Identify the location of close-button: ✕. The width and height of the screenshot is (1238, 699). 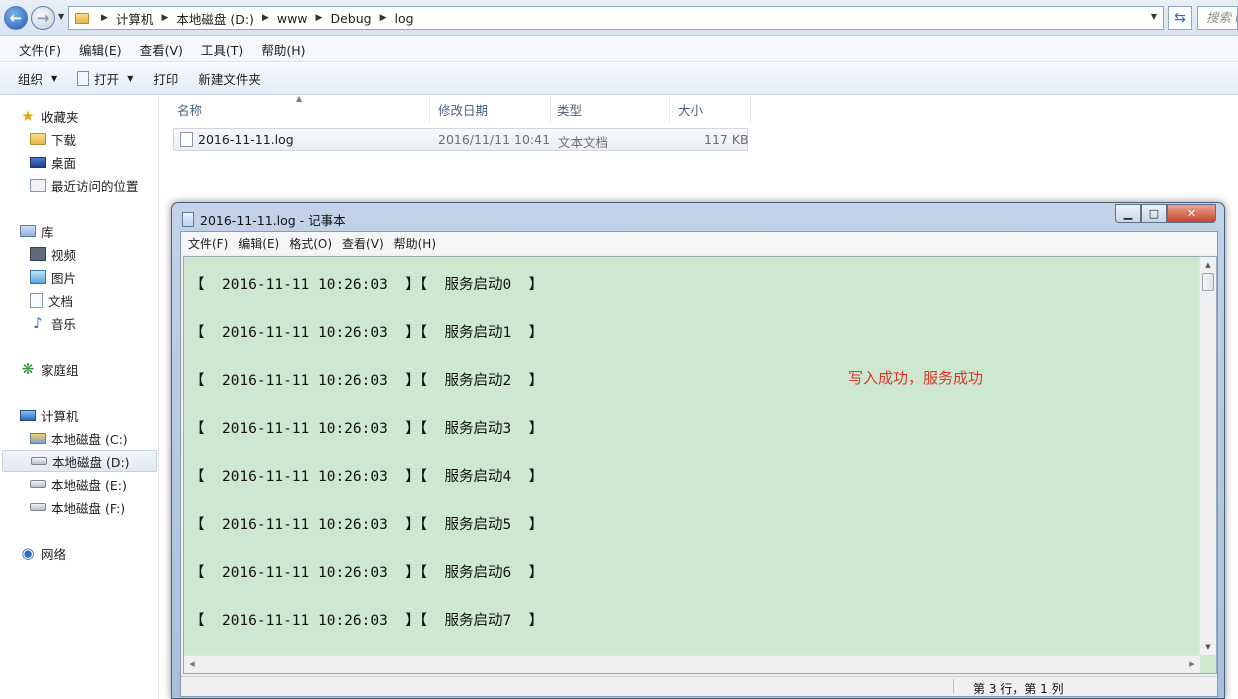
(1191, 213).